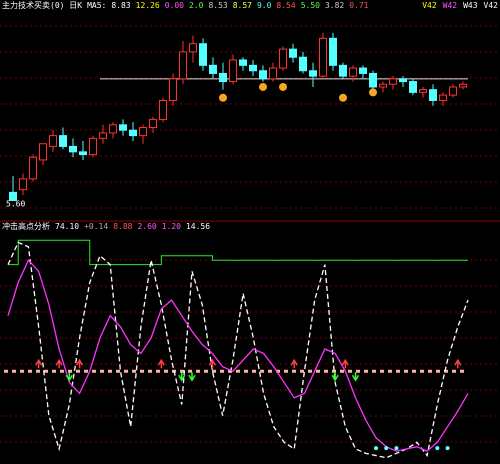  What do you see at coordinates (238, 252) in the screenshot?
I see `step-line` at bounding box center [238, 252].